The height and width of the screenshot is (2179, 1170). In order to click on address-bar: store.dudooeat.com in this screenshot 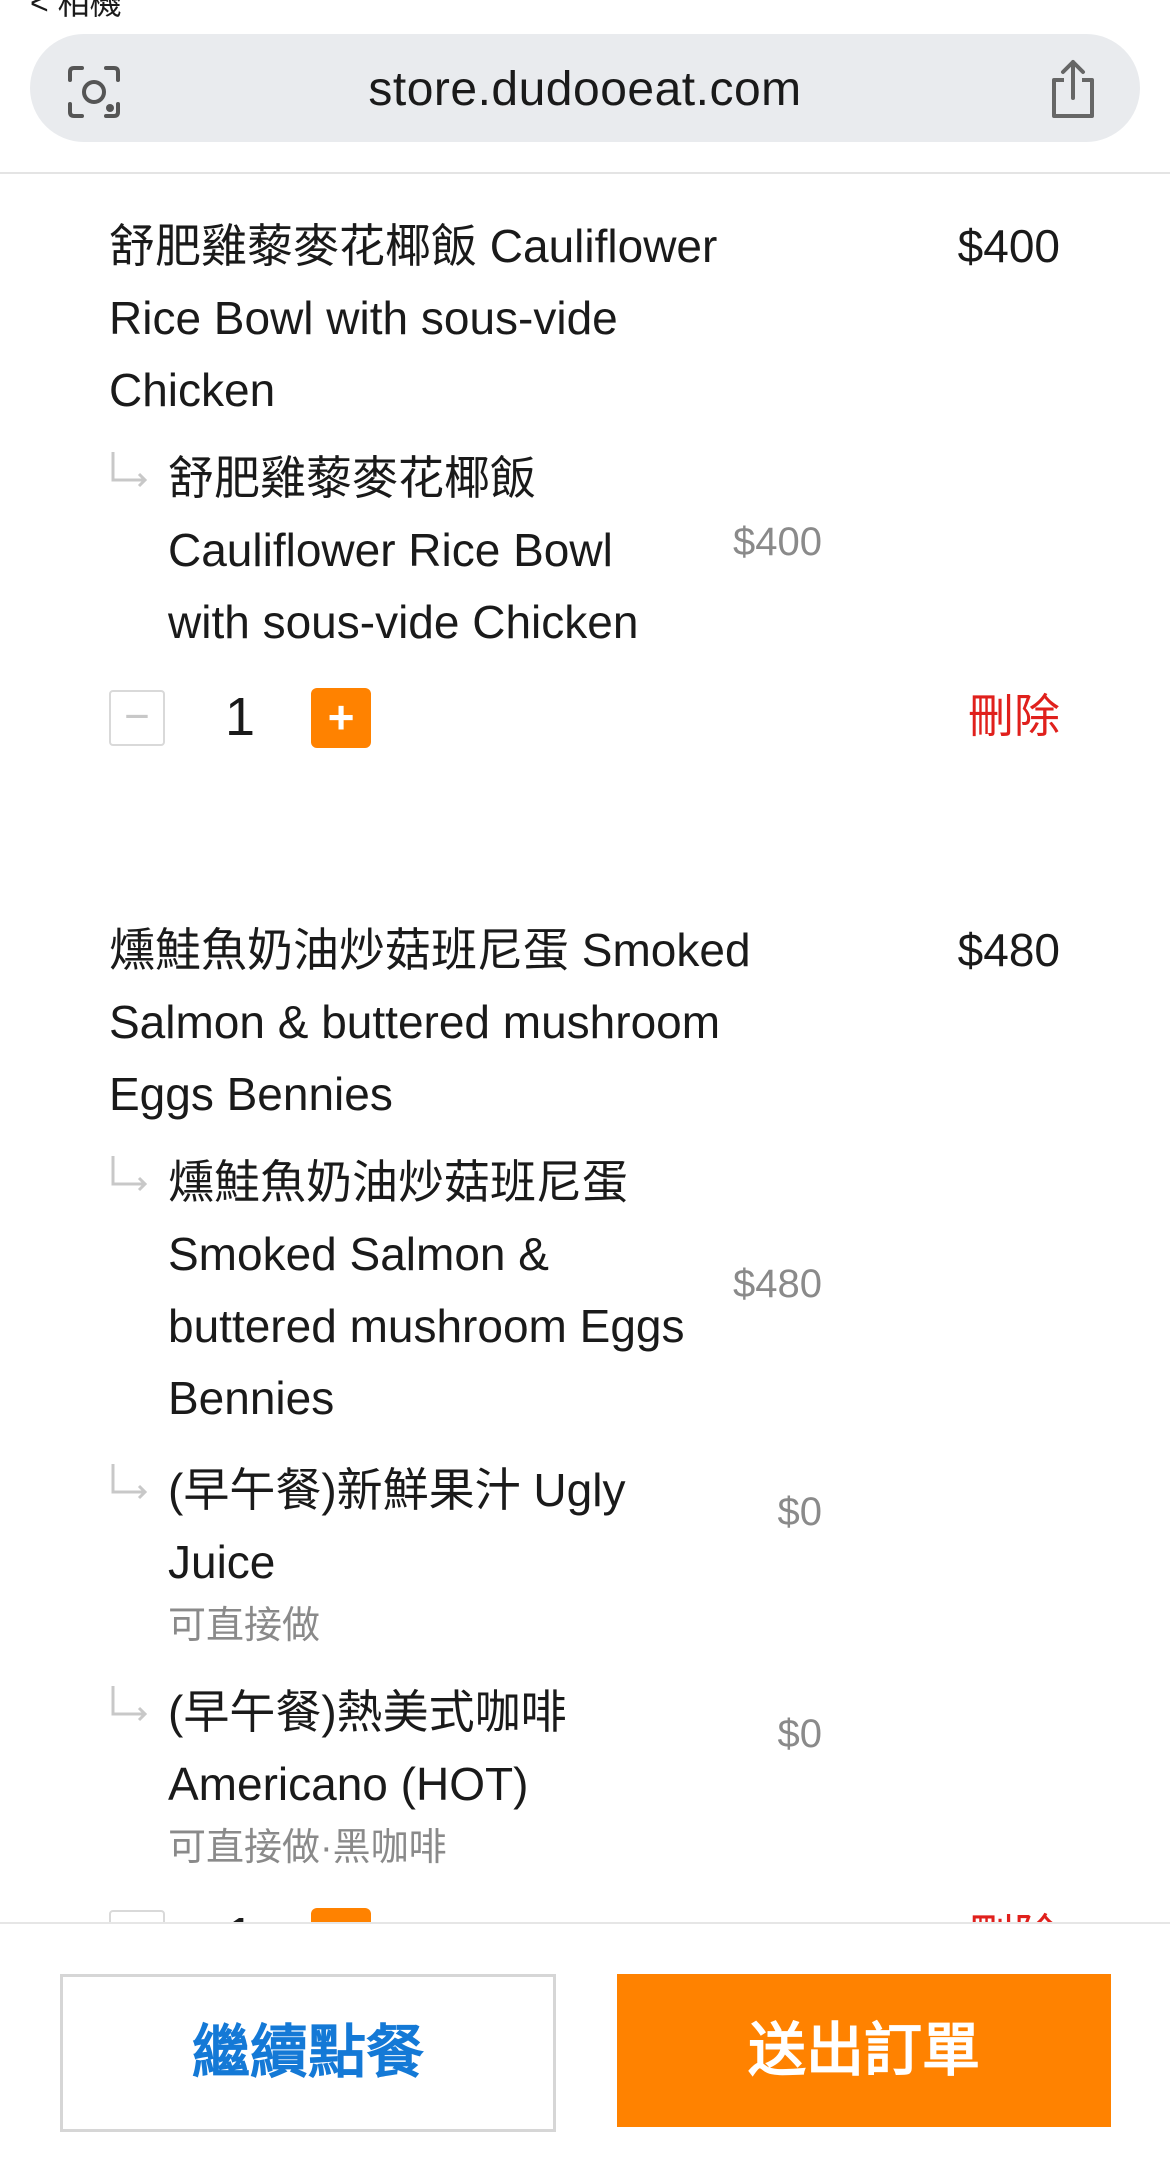, I will do `click(585, 88)`.